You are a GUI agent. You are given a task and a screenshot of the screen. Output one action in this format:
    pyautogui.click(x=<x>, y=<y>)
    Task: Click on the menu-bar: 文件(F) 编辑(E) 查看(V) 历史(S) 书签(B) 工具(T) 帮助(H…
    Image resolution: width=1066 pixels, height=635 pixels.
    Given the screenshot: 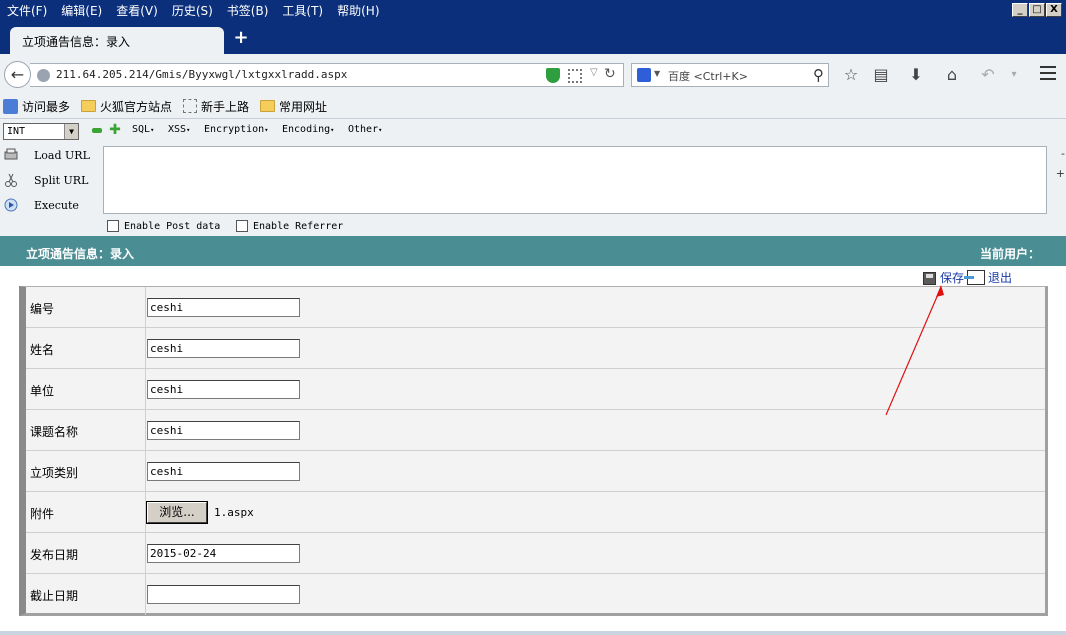 What is the action you would take?
    pyautogui.click(x=533, y=11)
    